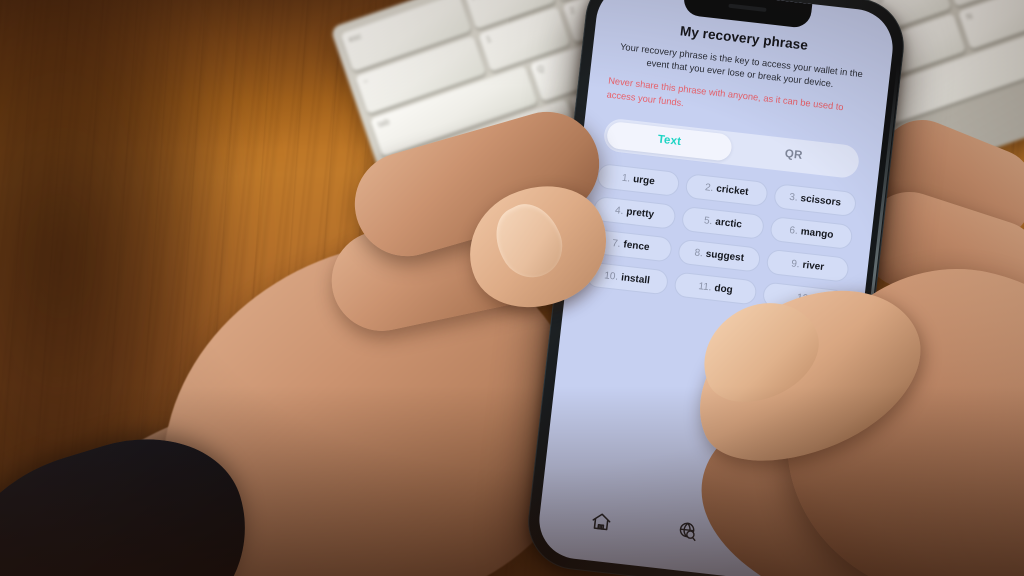  What do you see at coordinates (793, 197) in the screenshot?
I see `word-index: 3.` at bounding box center [793, 197].